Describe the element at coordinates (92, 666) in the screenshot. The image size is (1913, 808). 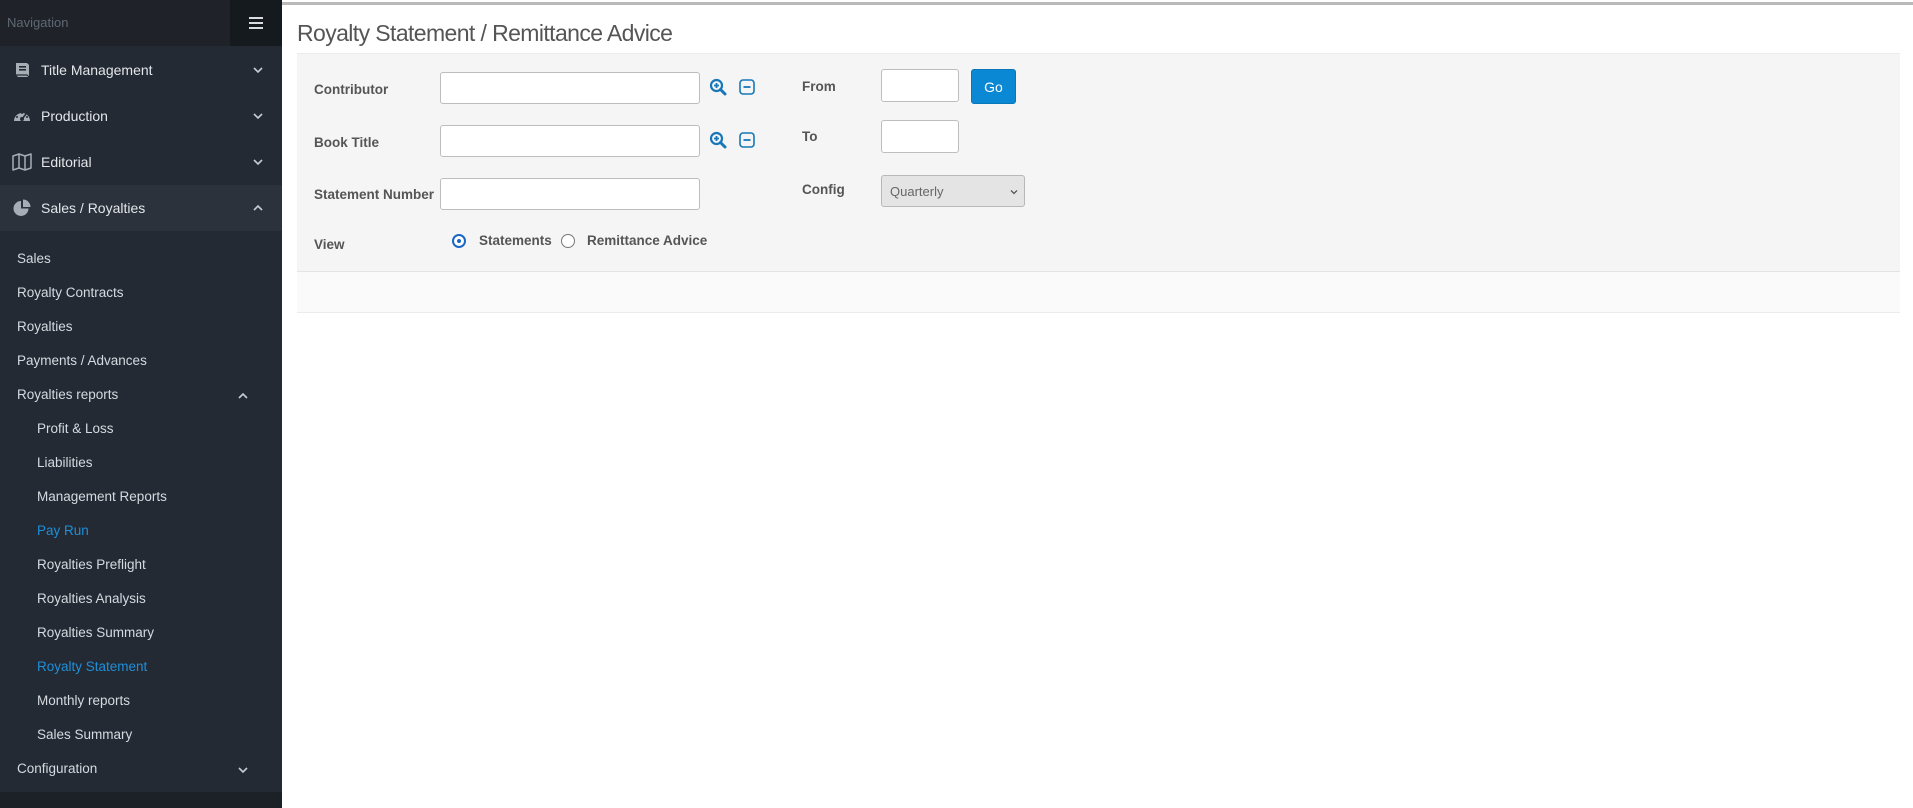
I see `nav-item-royalty-statement: Royalty Statement` at that location.